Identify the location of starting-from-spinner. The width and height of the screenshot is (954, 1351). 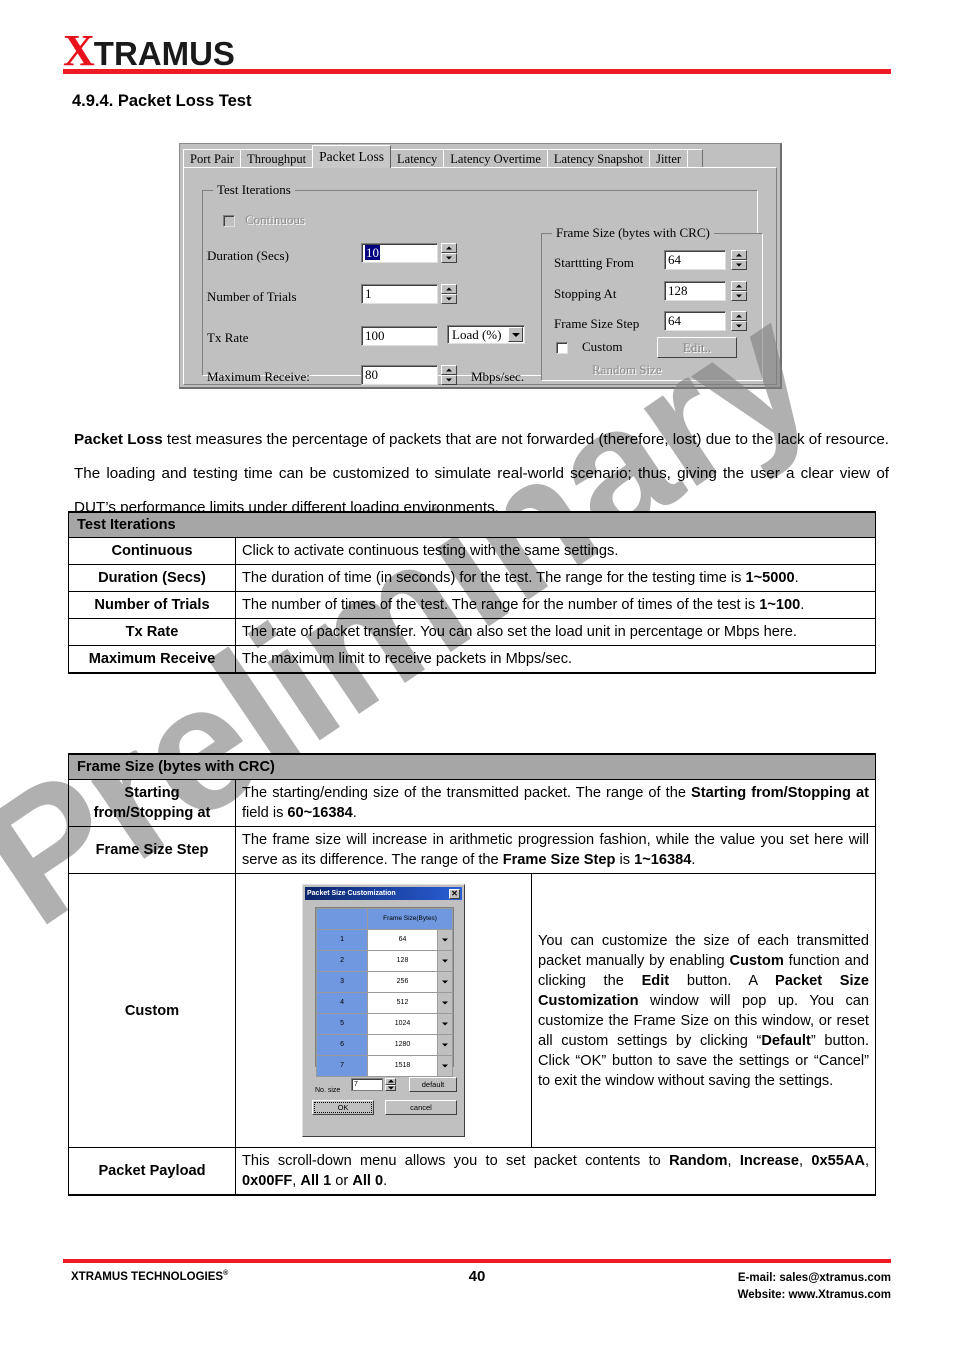
(739, 260).